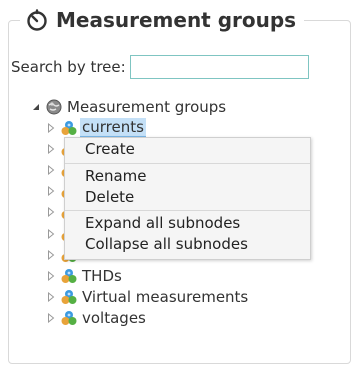 The image size is (363, 371). What do you see at coordinates (176, 20) in the screenshot?
I see `panel-title: Measurement groups` at bounding box center [176, 20].